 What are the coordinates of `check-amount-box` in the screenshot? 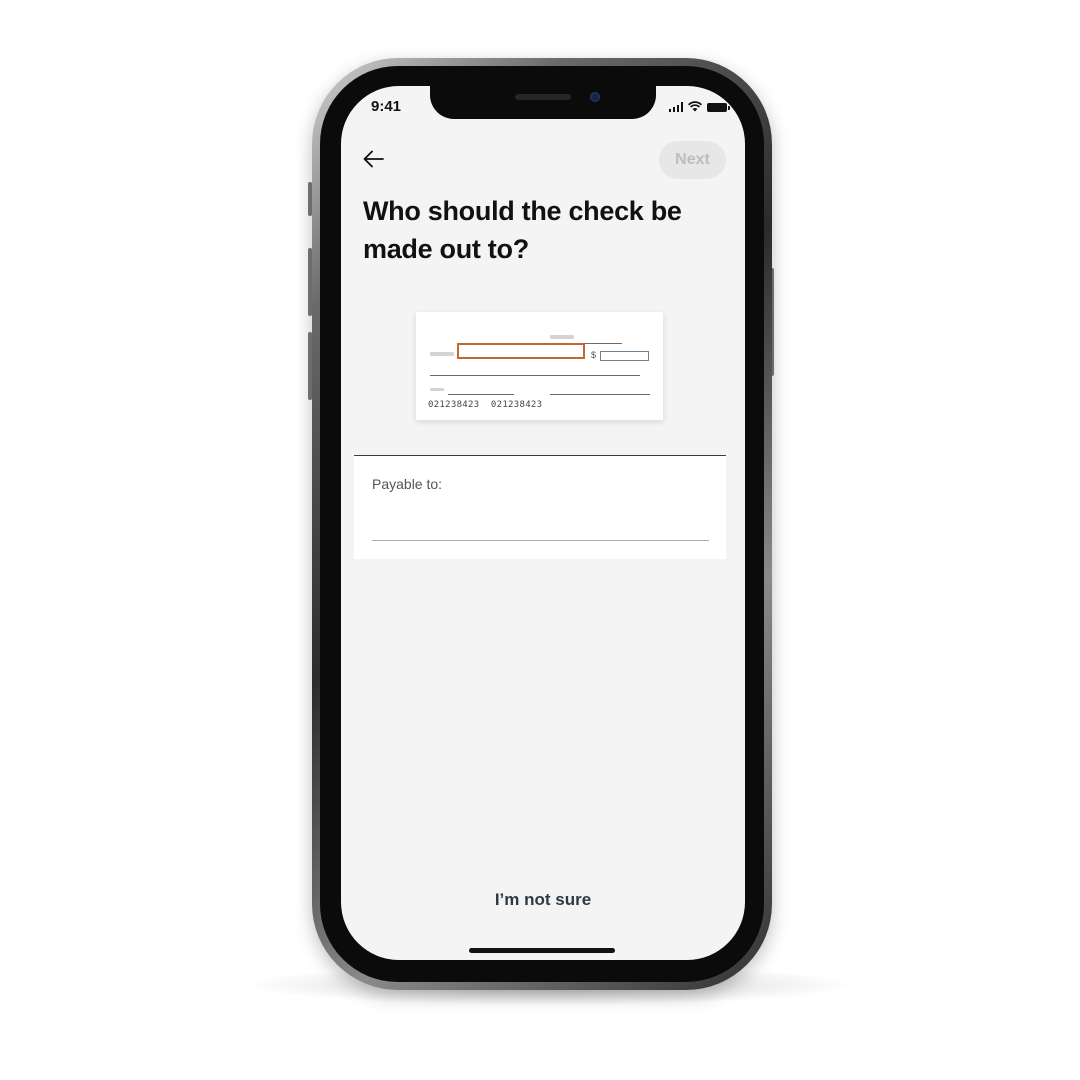 It's located at (624, 356).